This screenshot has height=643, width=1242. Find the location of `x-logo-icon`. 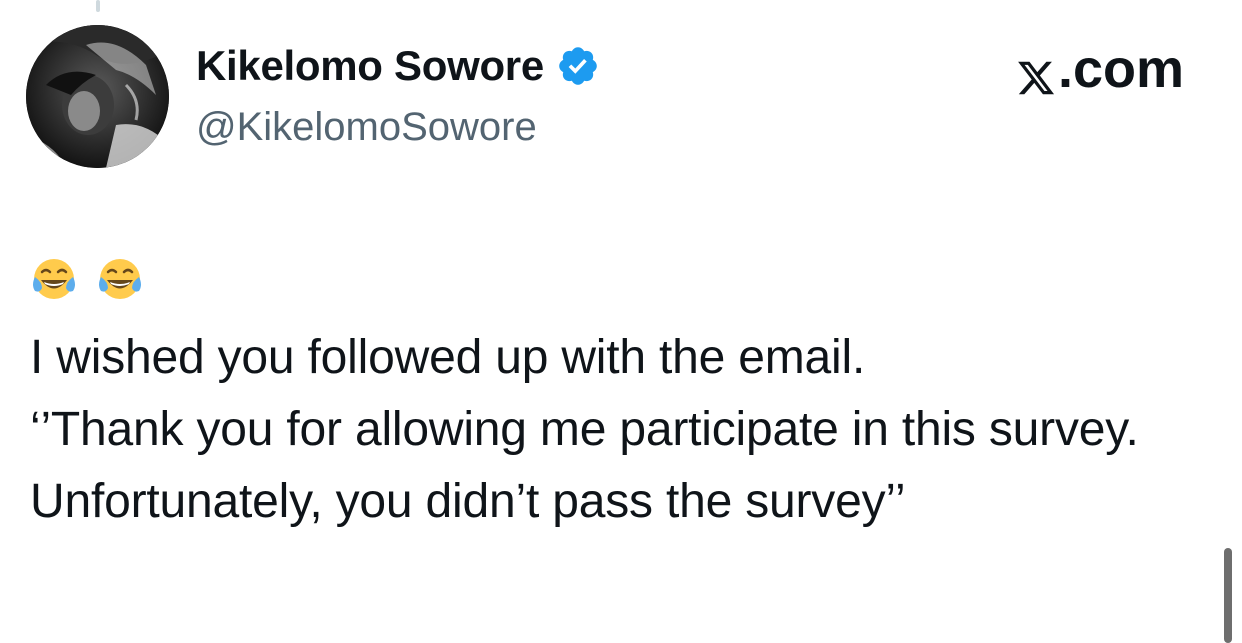

x-logo-icon is located at coordinates (1036, 72).